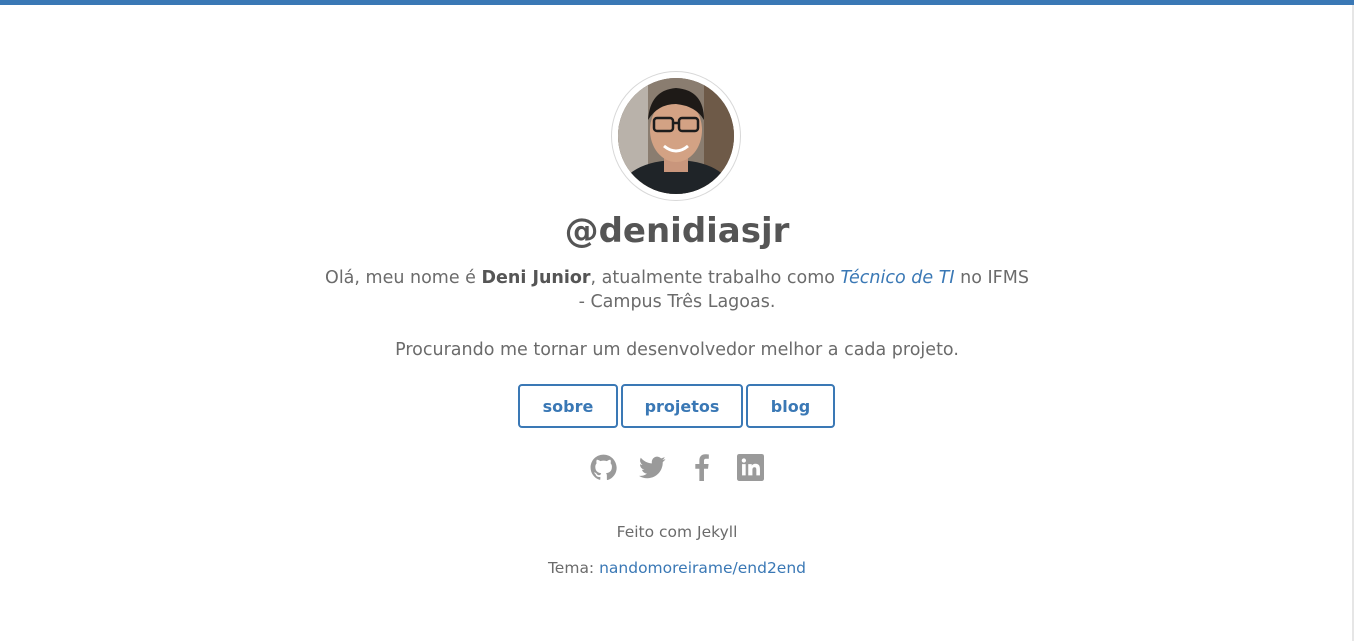 The width and height of the screenshot is (1354, 641). Describe the element at coordinates (573, 568) in the screenshot. I see `footer-theme-label: Tema:` at that location.